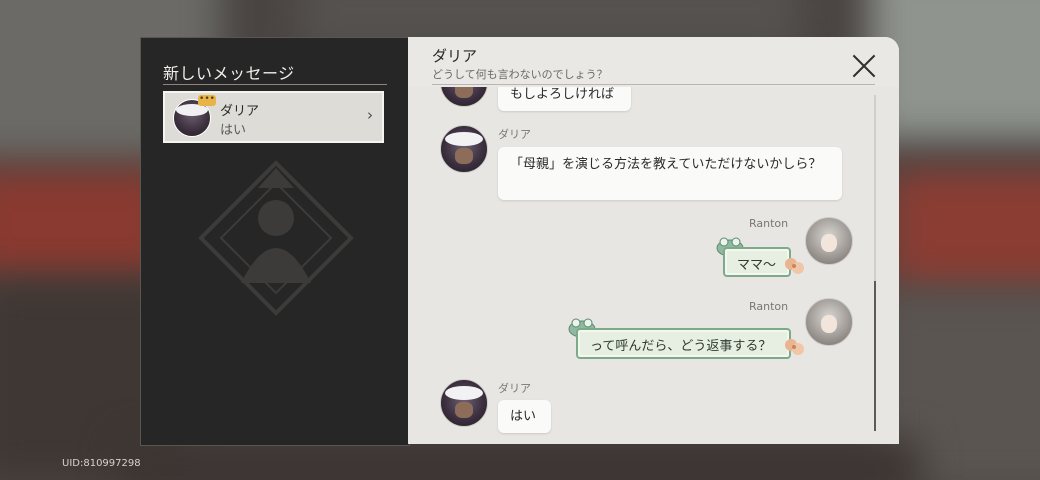  I want to click on user-id: UID:810997298, so click(101, 463).